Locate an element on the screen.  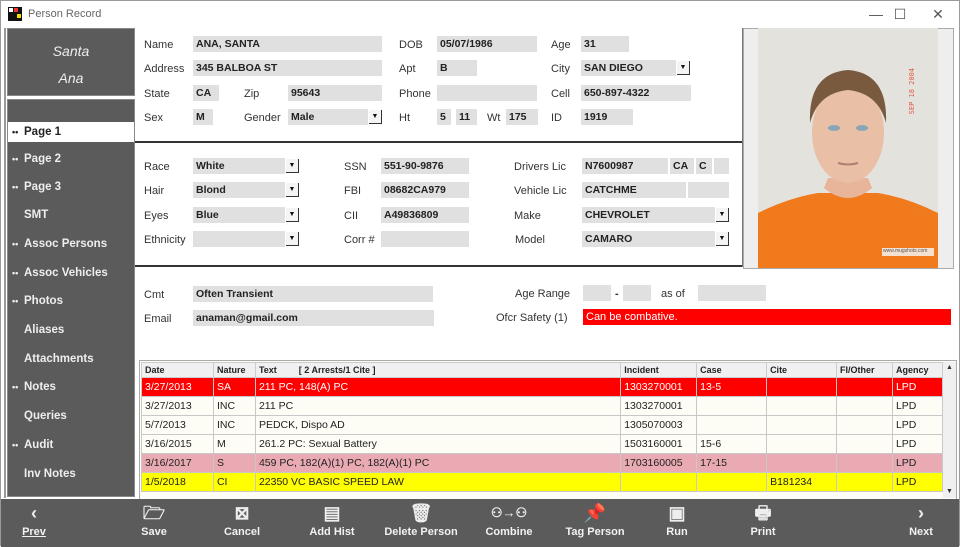
corr-field is located at coordinates (425, 239).